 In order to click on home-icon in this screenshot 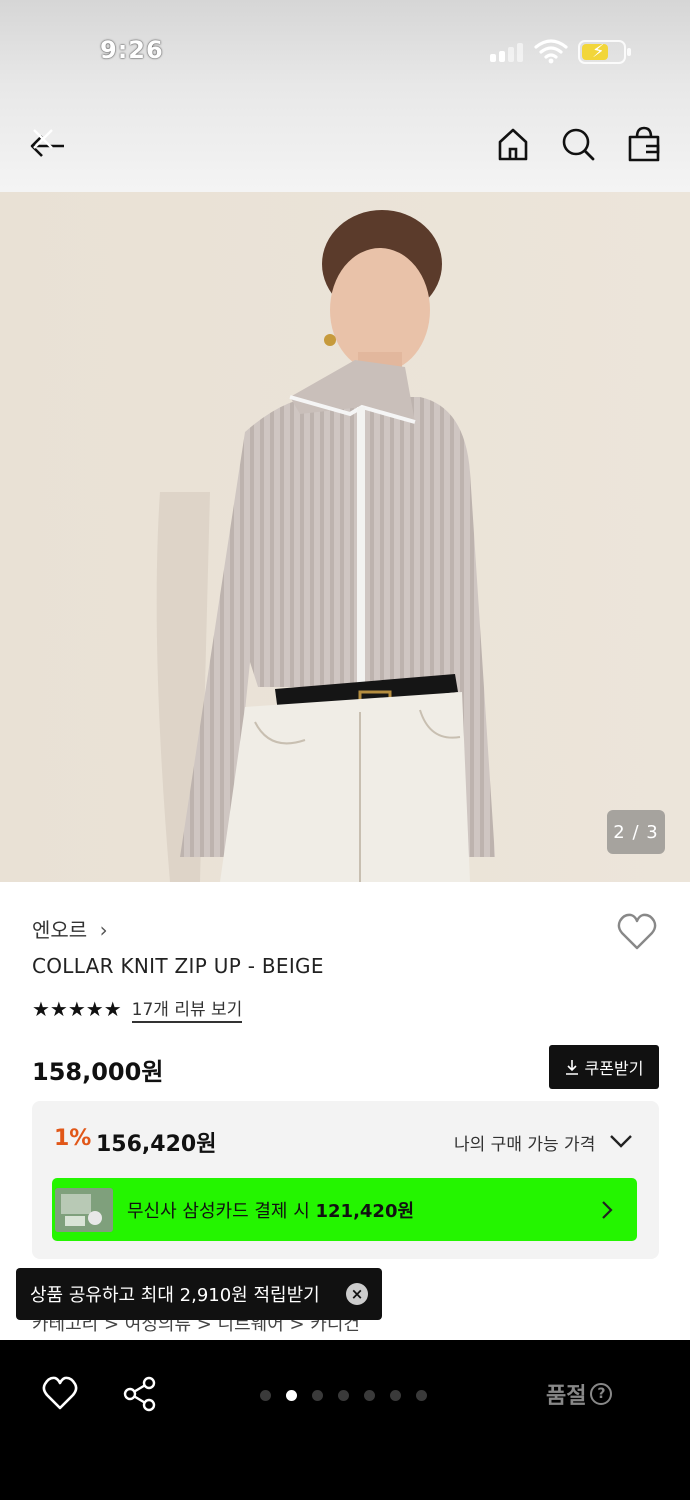, I will do `click(513, 144)`.